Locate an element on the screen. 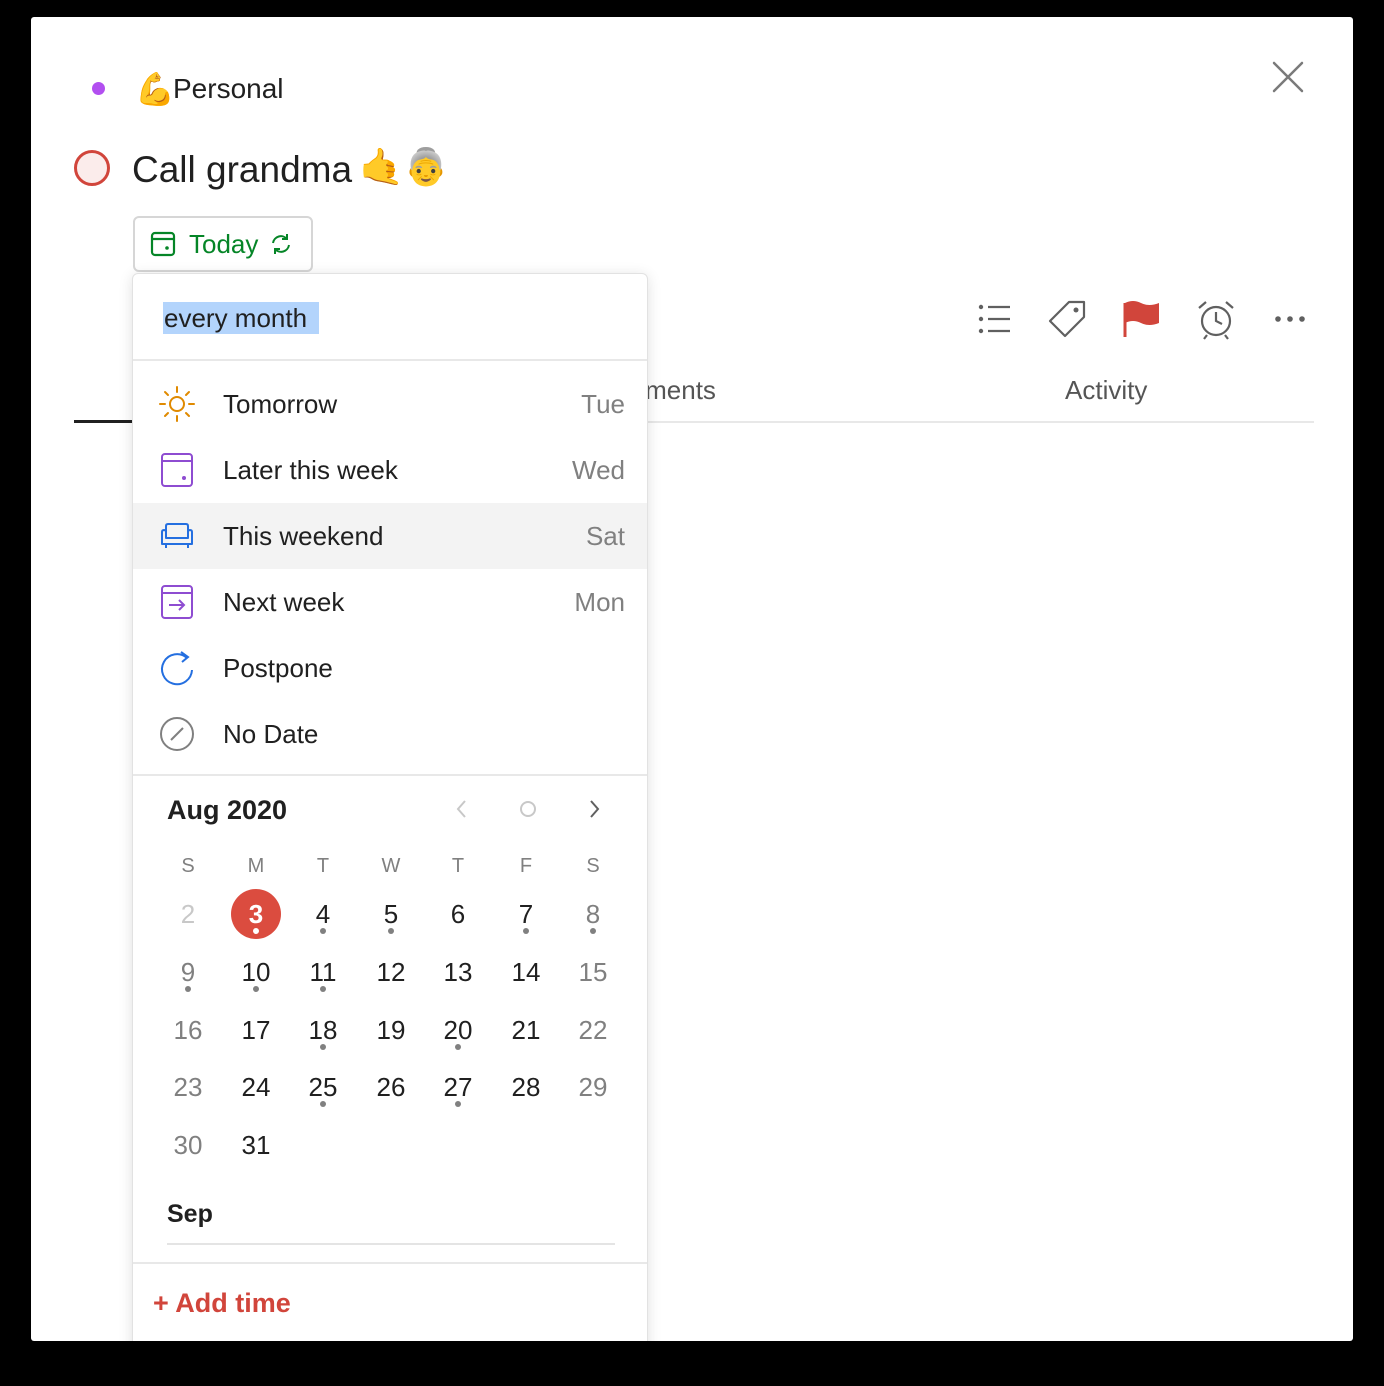 The width and height of the screenshot is (1384, 1386). calendar-day: 27 is located at coordinates (458, 1087).